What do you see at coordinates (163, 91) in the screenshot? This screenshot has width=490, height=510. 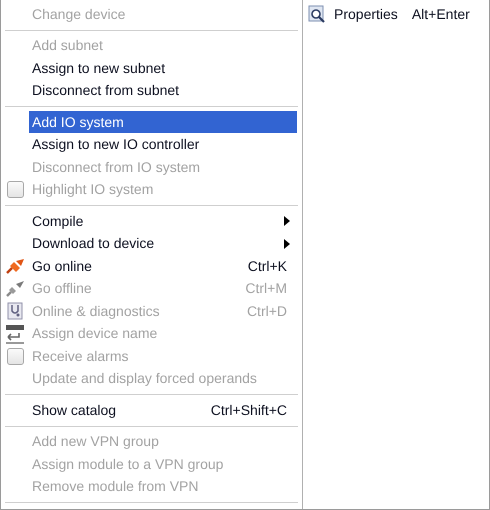 I see `menu-item: Disconnect from subnet` at bounding box center [163, 91].